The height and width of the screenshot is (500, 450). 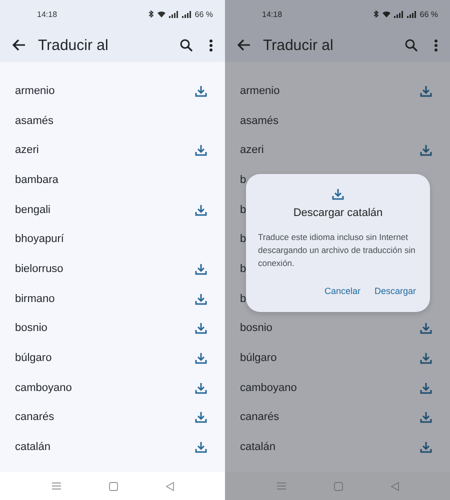 What do you see at coordinates (39, 268) in the screenshot?
I see `language-name: bielorruso` at bounding box center [39, 268].